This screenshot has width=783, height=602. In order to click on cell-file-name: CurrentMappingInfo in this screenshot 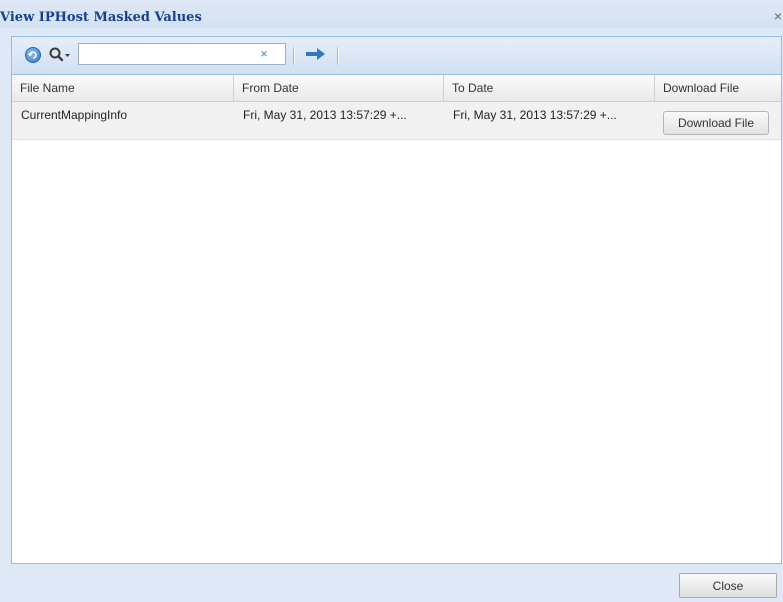, I will do `click(74, 115)`.